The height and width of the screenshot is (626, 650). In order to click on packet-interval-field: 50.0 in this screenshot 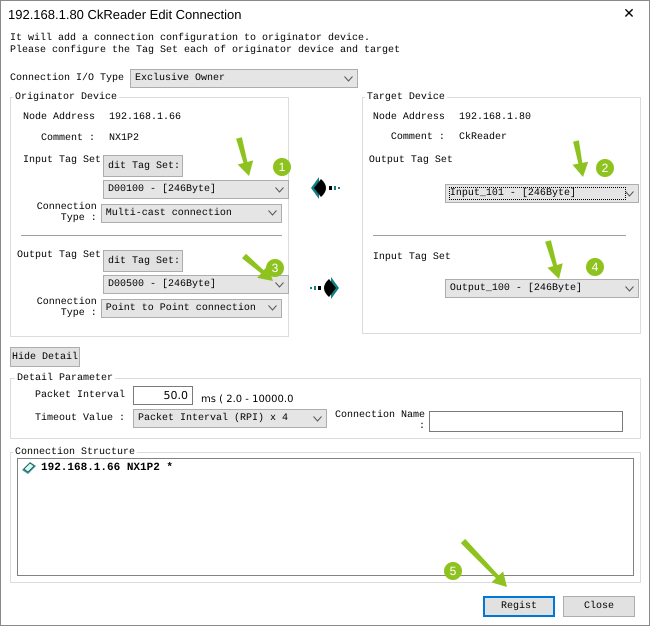, I will do `click(163, 395)`.